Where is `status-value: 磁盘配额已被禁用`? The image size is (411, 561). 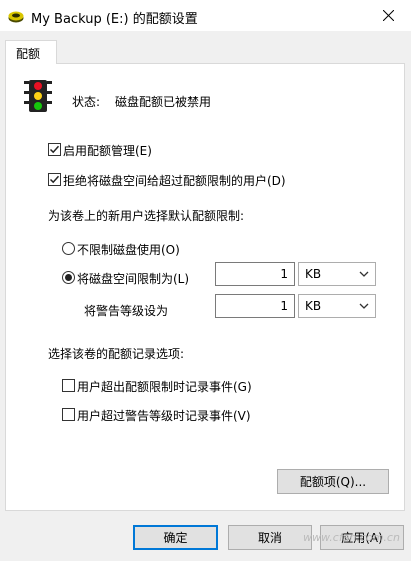
status-value: 磁盘配额已被禁用 is located at coordinates (163, 102).